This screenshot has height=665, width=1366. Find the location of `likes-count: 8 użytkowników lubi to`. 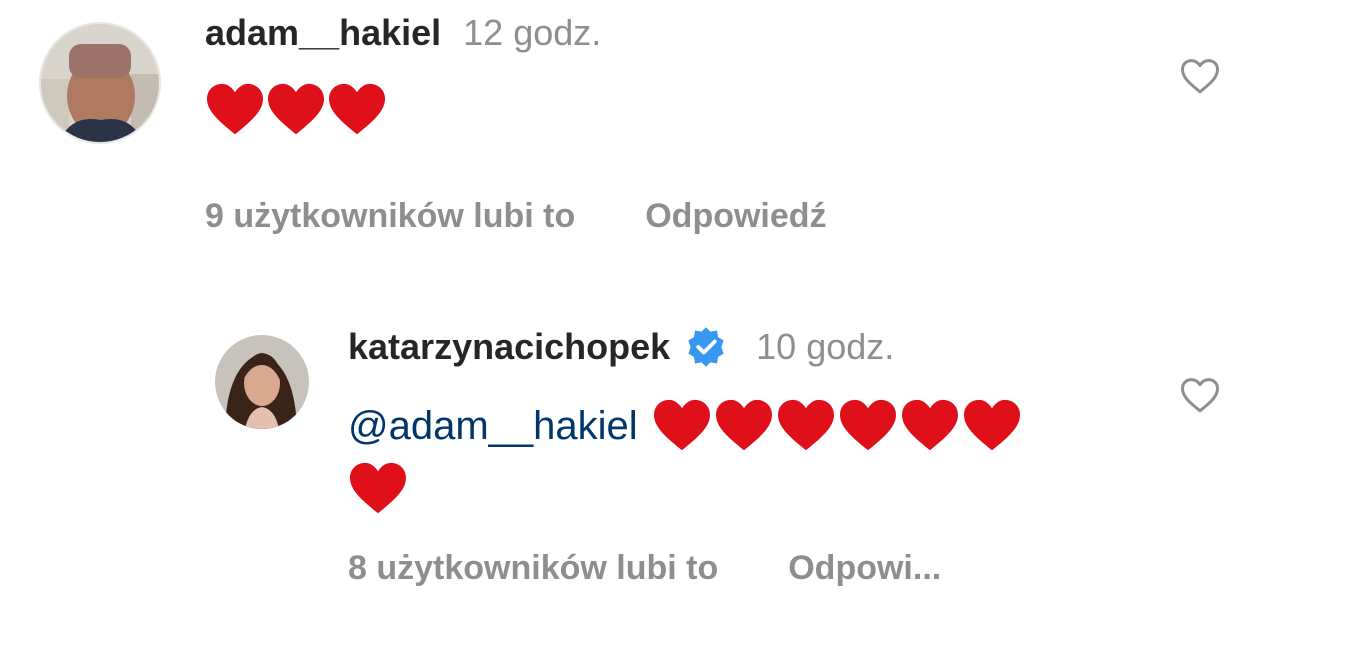

likes-count: 8 użytkowników lubi to is located at coordinates (533, 568).